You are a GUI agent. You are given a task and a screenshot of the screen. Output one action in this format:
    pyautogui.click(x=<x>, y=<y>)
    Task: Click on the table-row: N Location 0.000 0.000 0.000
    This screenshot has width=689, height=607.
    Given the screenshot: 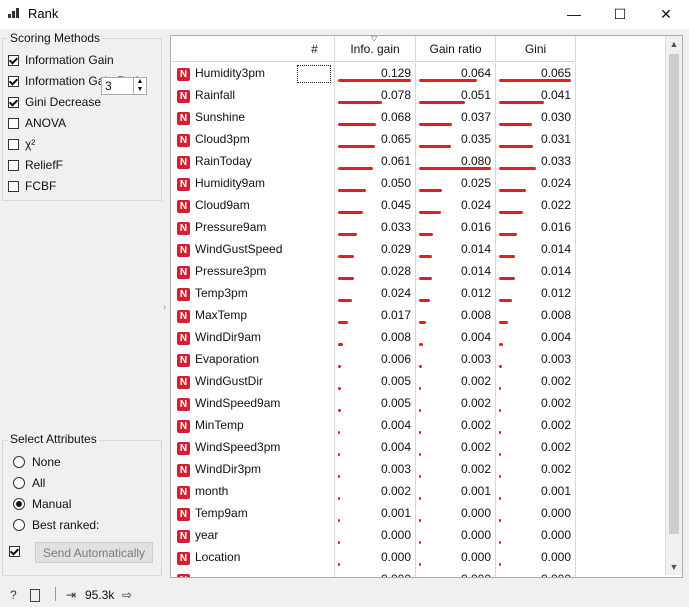 What is the action you would take?
    pyautogui.click(x=418, y=558)
    